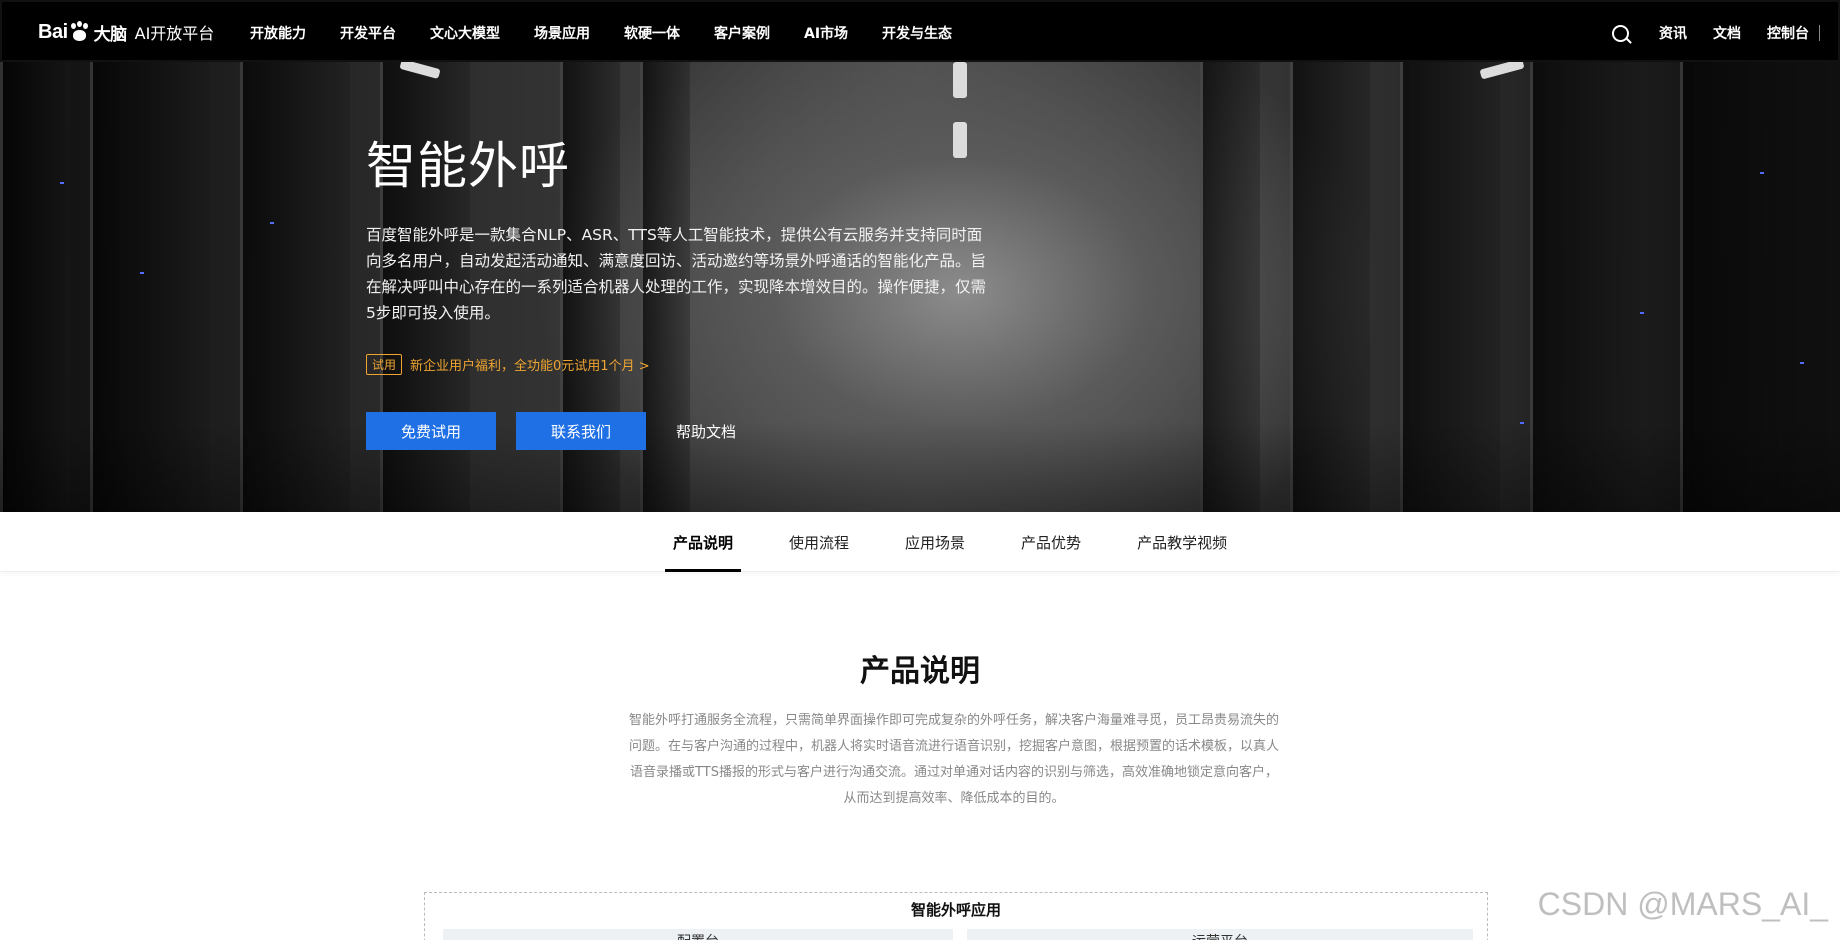 The height and width of the screenshot is (940, 1840). I want to click on nav-item-hardware: 软硬一体, so click(652, 33).